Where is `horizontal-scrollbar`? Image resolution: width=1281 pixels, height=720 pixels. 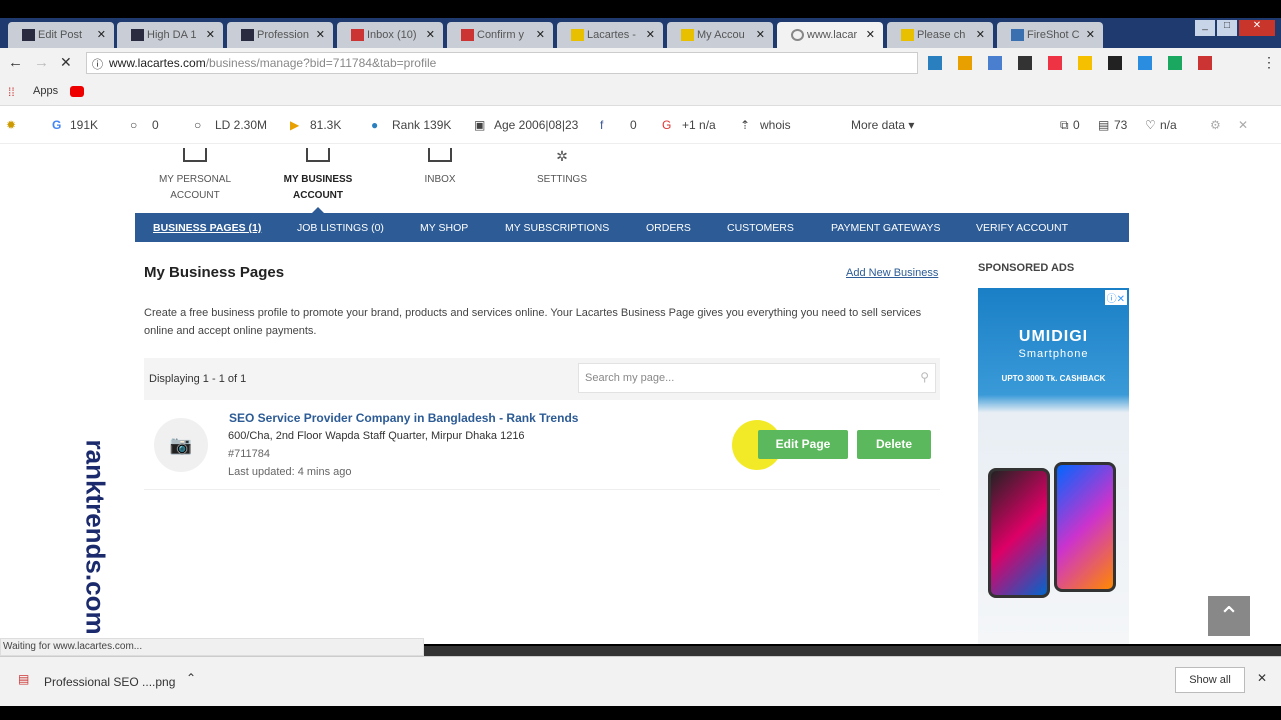
horizontal-scrollbar is located at coordinates (852, 651).